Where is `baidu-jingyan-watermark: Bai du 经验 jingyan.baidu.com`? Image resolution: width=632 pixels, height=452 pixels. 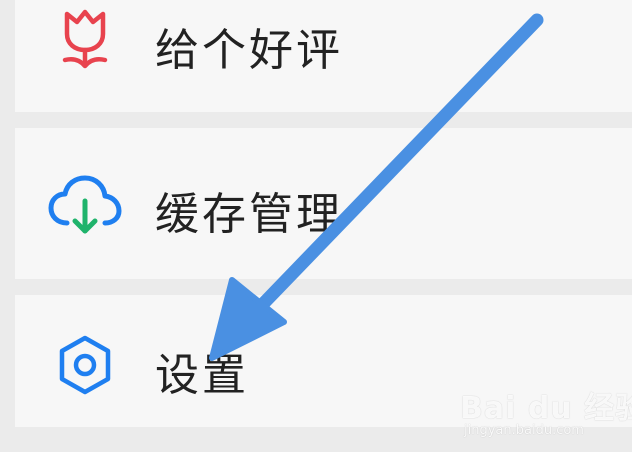 baidu-jingyan-watermark: Bai du 经验 jingyan.baidu.com is located at coordinates (546, 413).